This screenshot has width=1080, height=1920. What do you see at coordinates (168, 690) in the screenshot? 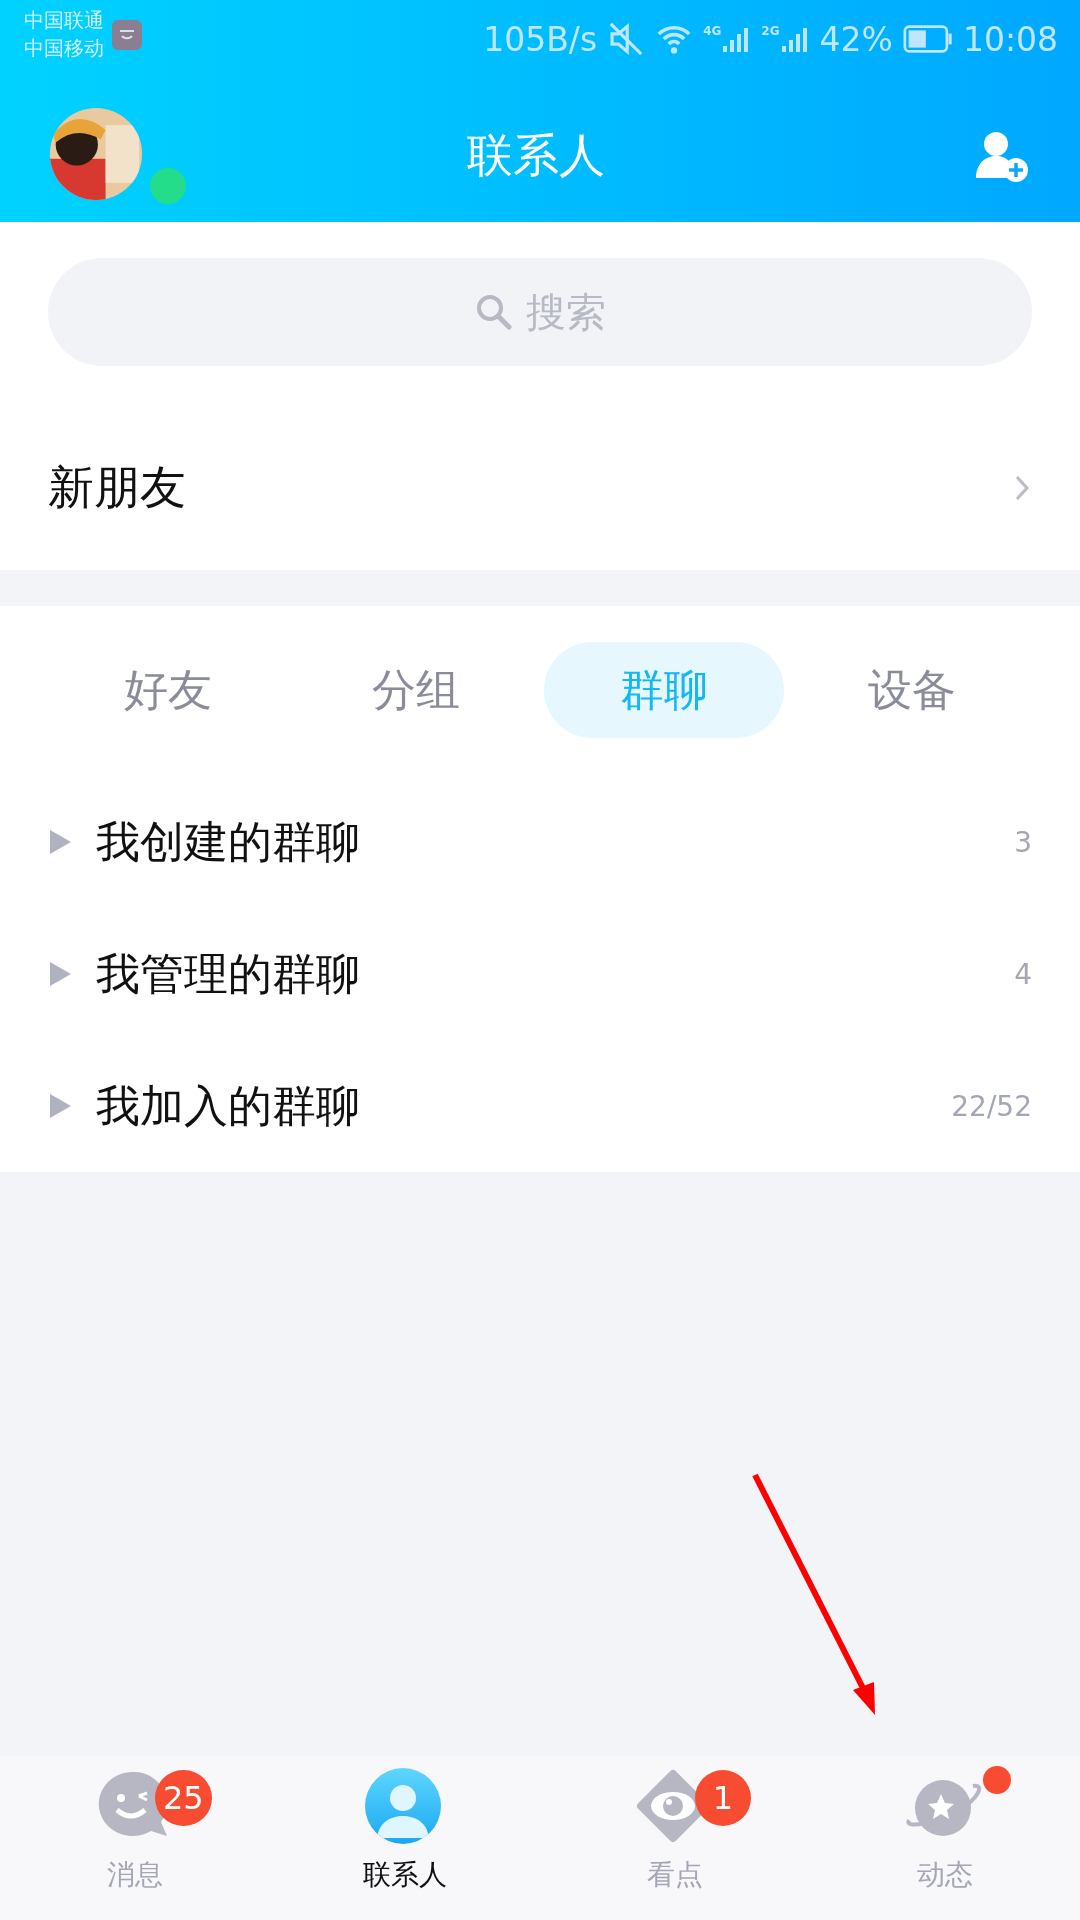
I see `tab: 好友` at bounding box center [168, 690].